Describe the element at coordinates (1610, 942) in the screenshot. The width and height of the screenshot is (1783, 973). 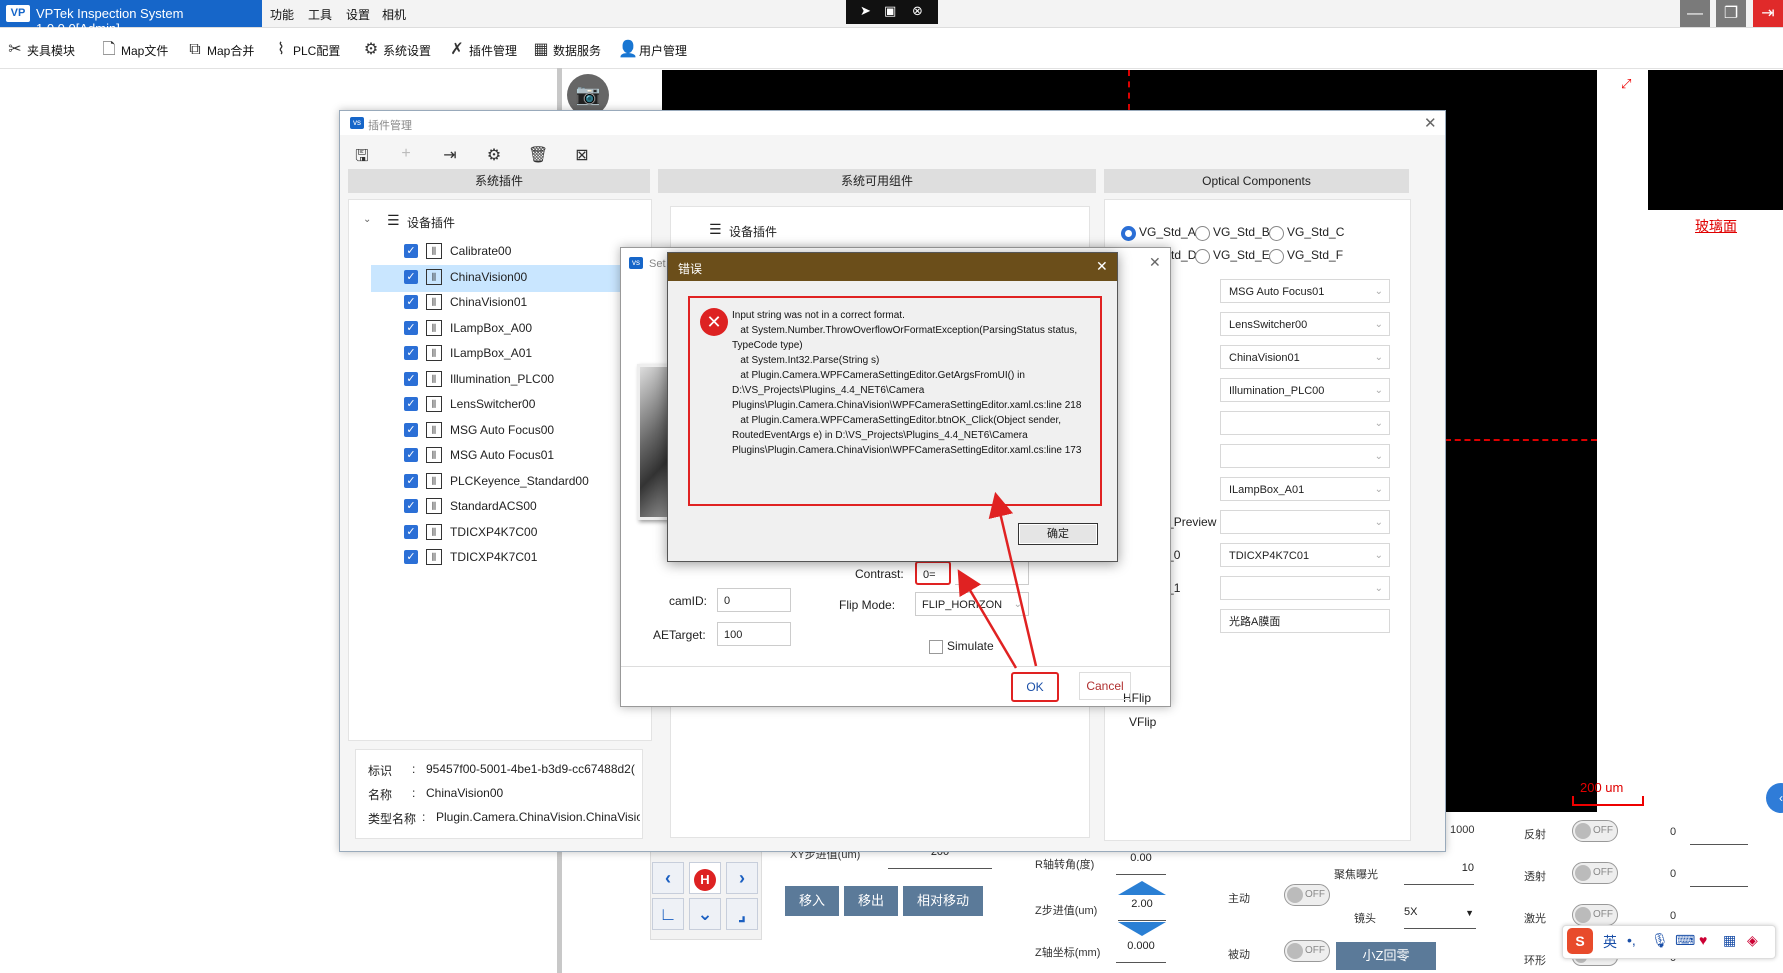
I see `ime-lang: 英` at that location.